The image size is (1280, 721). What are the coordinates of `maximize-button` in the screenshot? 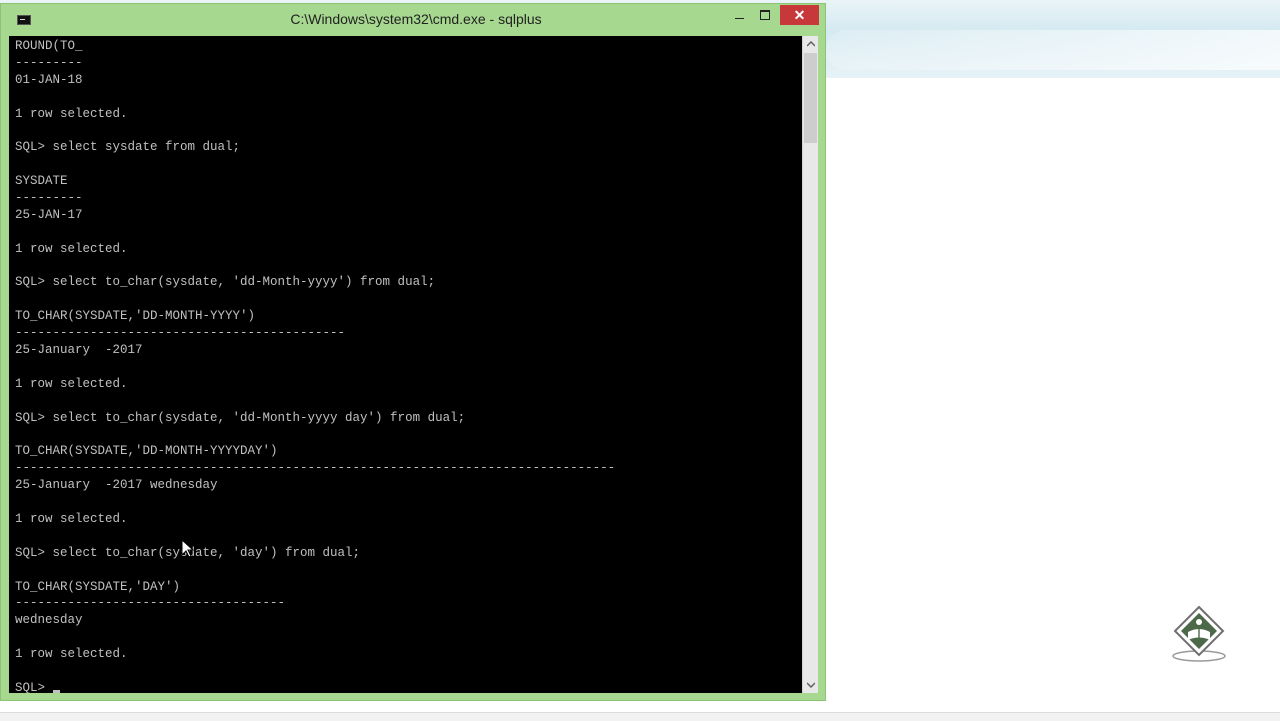 It's located at (765, 15).